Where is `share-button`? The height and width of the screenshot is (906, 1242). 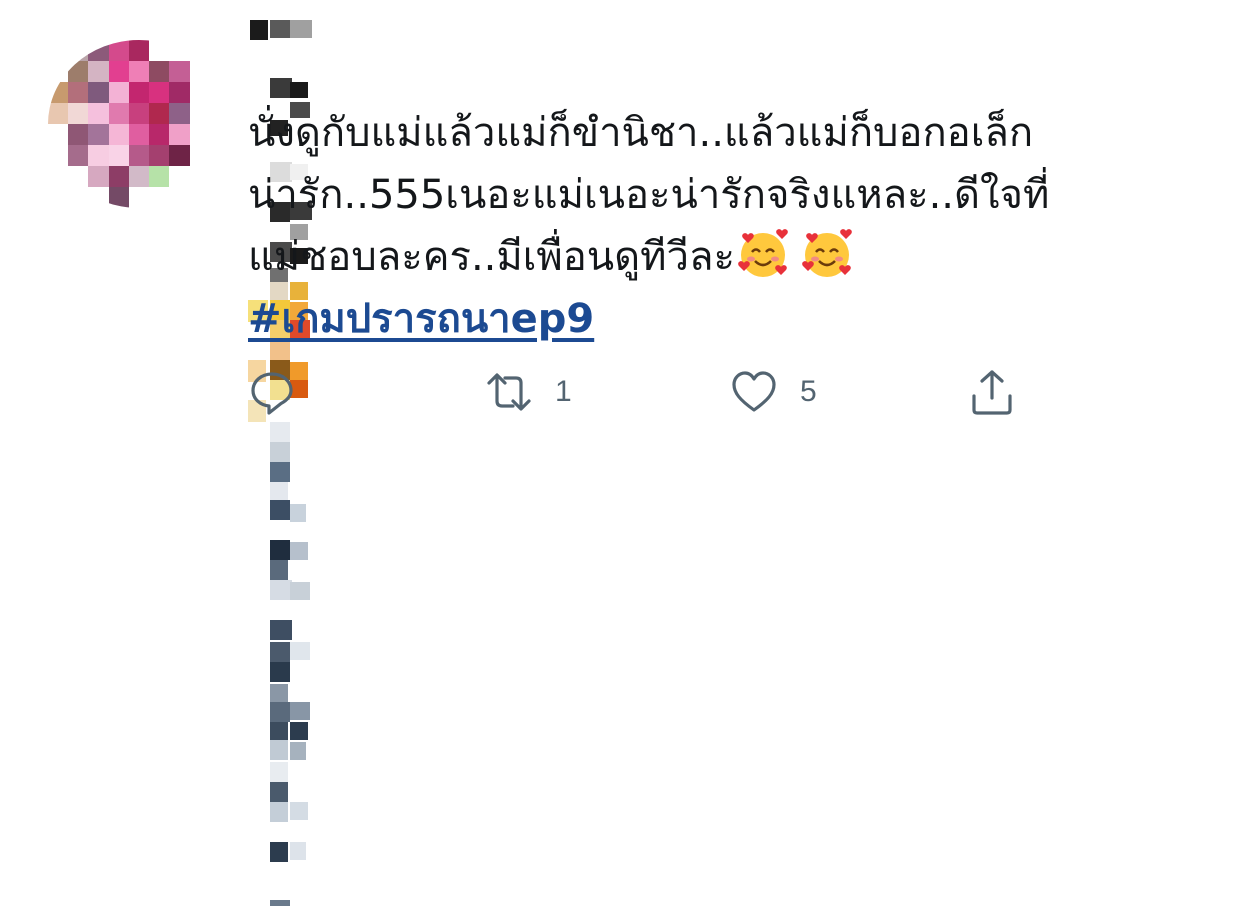 share-button is located at coordinates (992, 392).